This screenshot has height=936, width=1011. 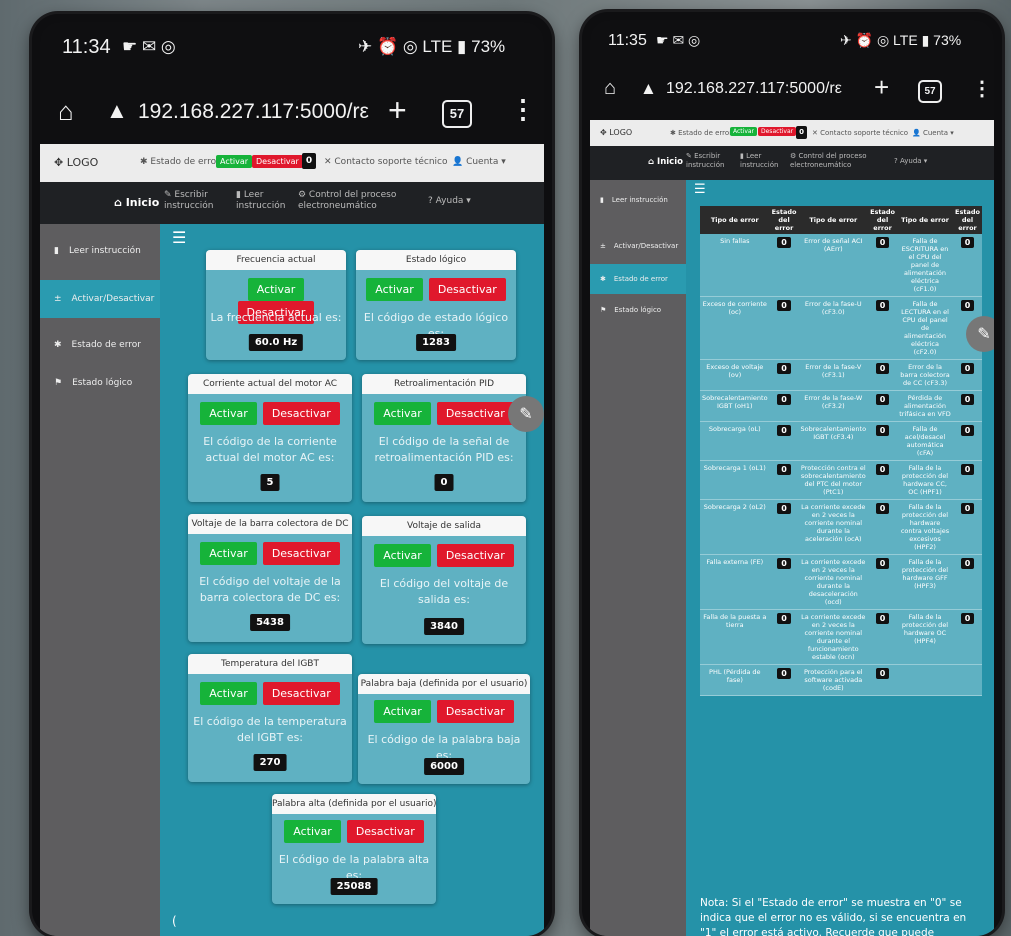 I want to click on footer-char: (, so click(x=174, y=921).